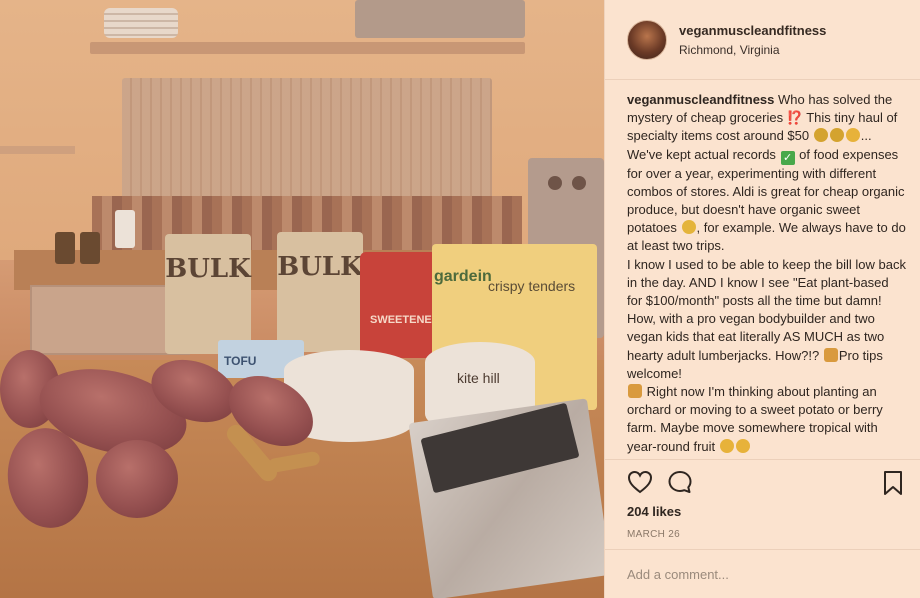 This screenshot has width=920, height=598. Describe the element at coordinates (647, 39) in the screenshot. I see `avatar` at that location.